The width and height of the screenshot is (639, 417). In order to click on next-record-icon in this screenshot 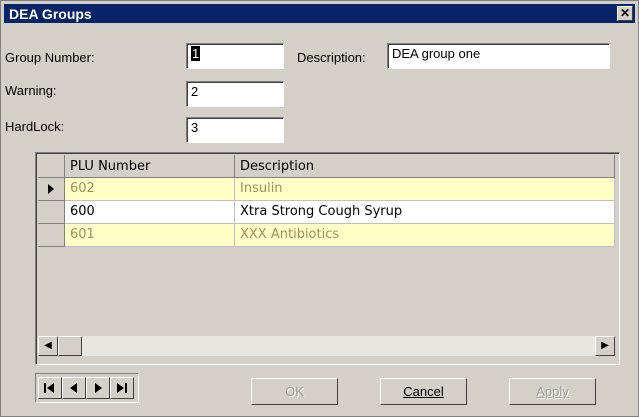, I will do `click(98, 388)`.